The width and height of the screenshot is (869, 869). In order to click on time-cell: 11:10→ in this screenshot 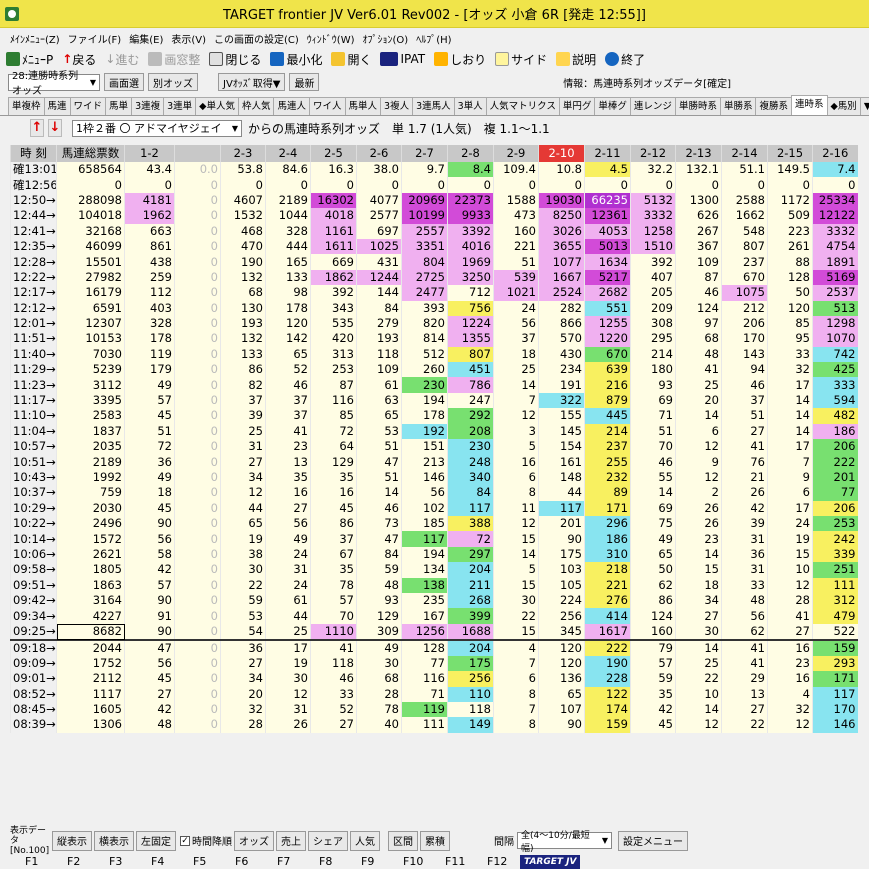, I will do `click(33, 416)`.